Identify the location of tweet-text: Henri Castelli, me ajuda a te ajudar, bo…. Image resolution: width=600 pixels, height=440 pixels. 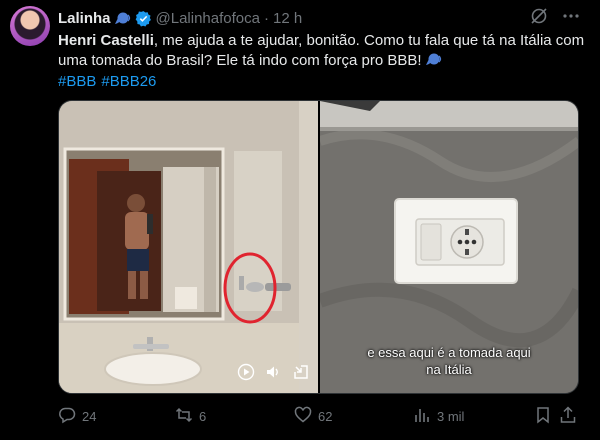
(322, 52).